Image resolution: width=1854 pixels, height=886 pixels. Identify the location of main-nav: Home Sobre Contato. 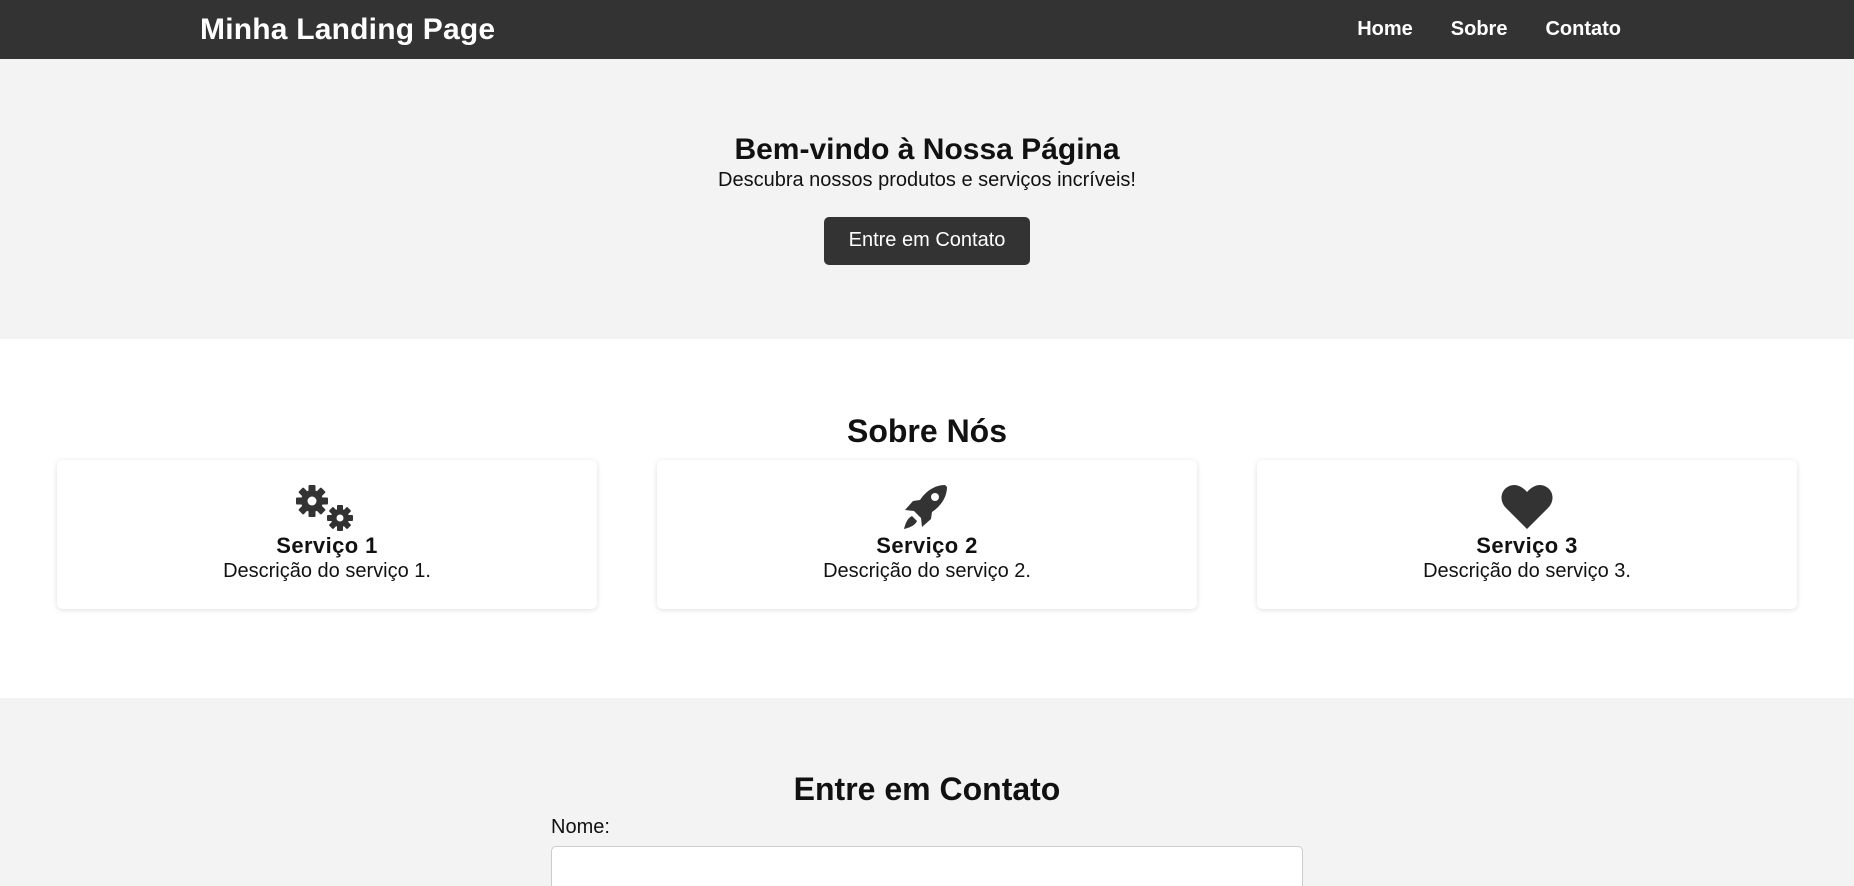
(1489, 29).